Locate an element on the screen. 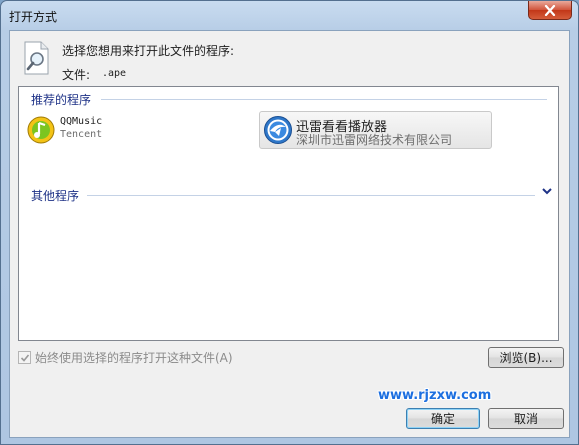 The width and height of the screenshot is (579, 445). close-button is located at coordinates (550, 10).